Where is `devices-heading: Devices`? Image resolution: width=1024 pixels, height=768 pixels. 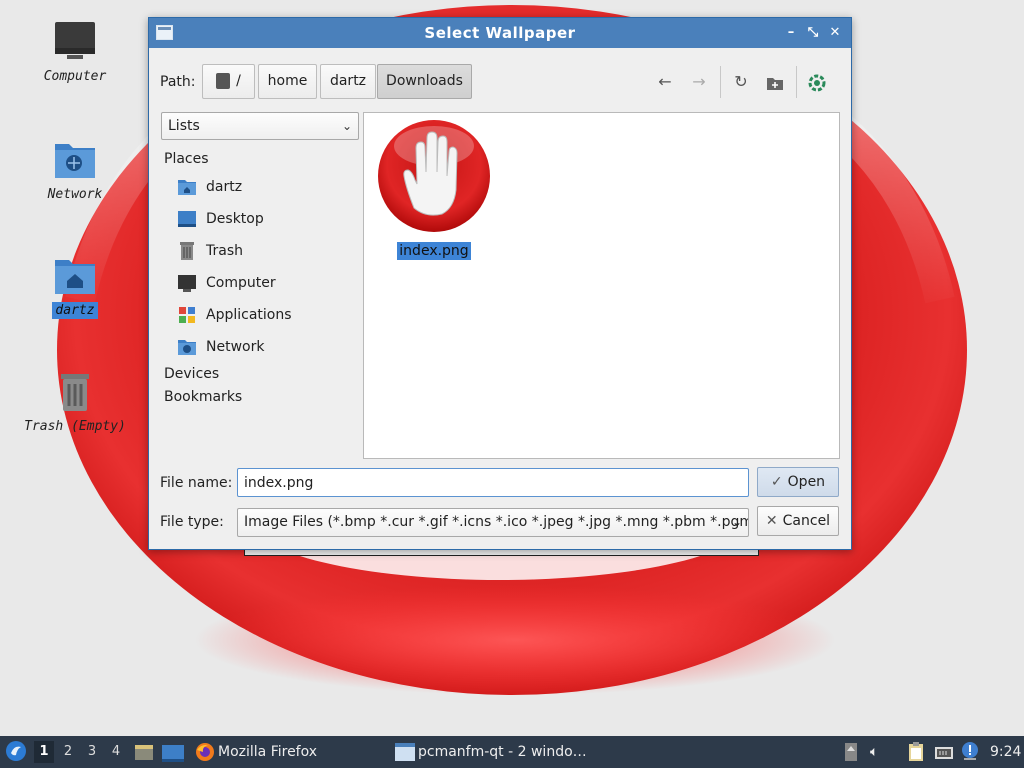
devices-heading: Devices is located at coordinates (191, 374).